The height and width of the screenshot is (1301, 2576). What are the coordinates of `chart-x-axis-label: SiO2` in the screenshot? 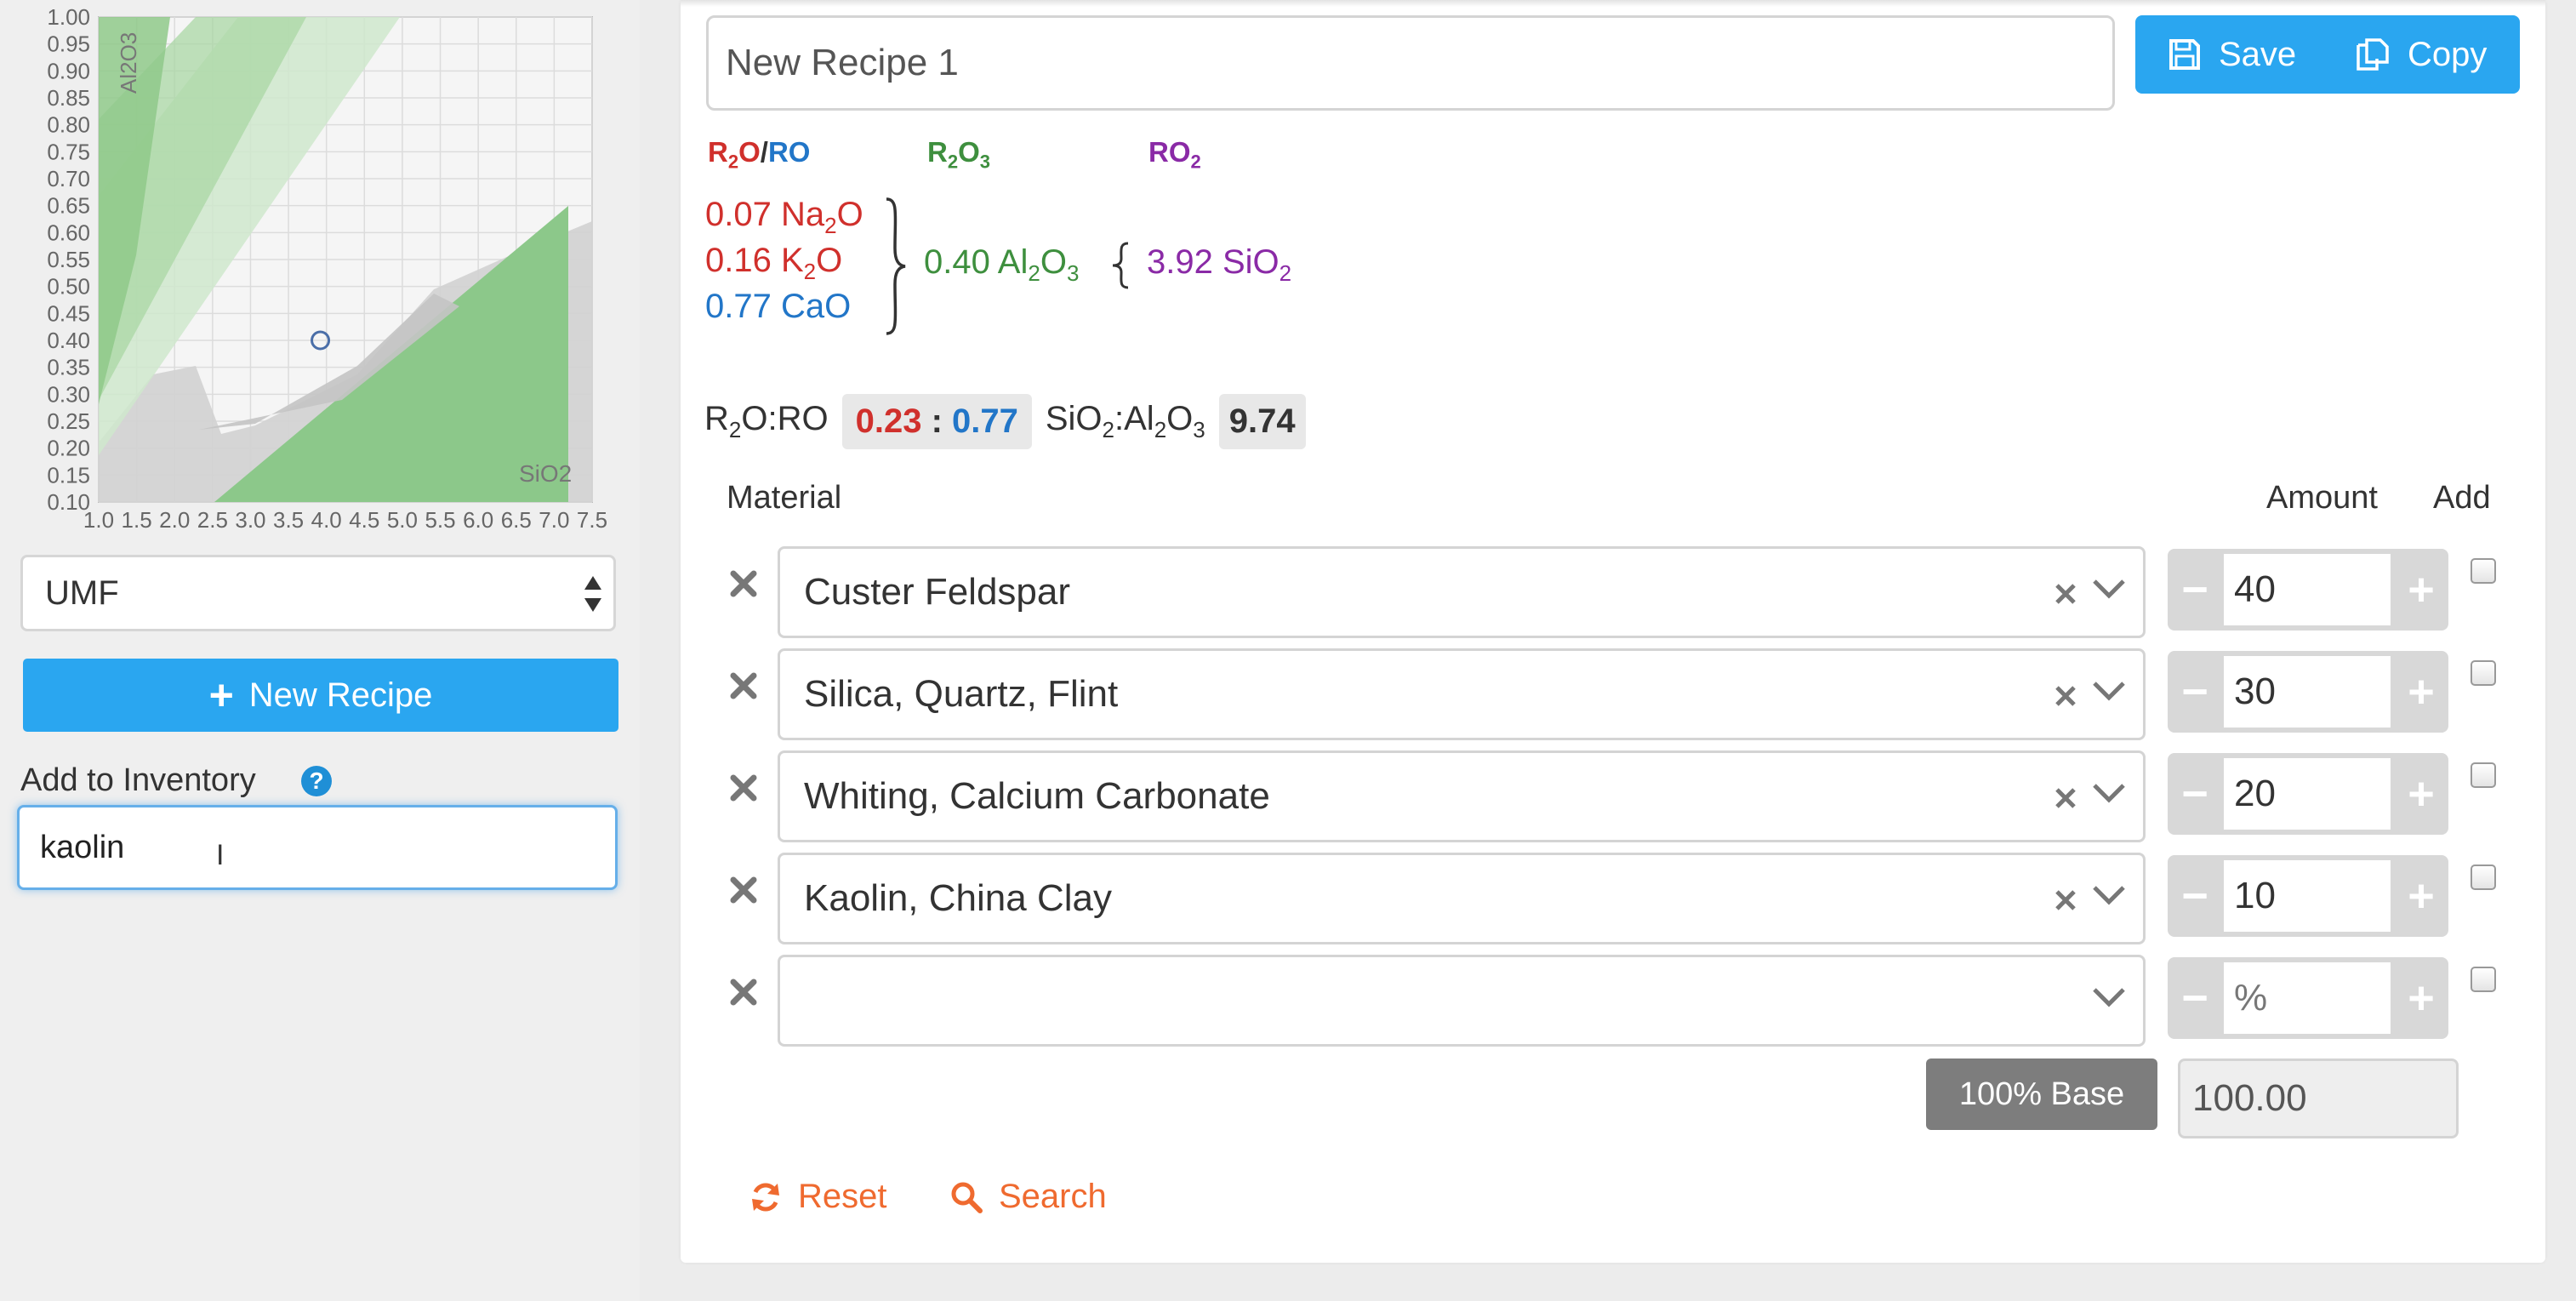 It's located at (545, 474).